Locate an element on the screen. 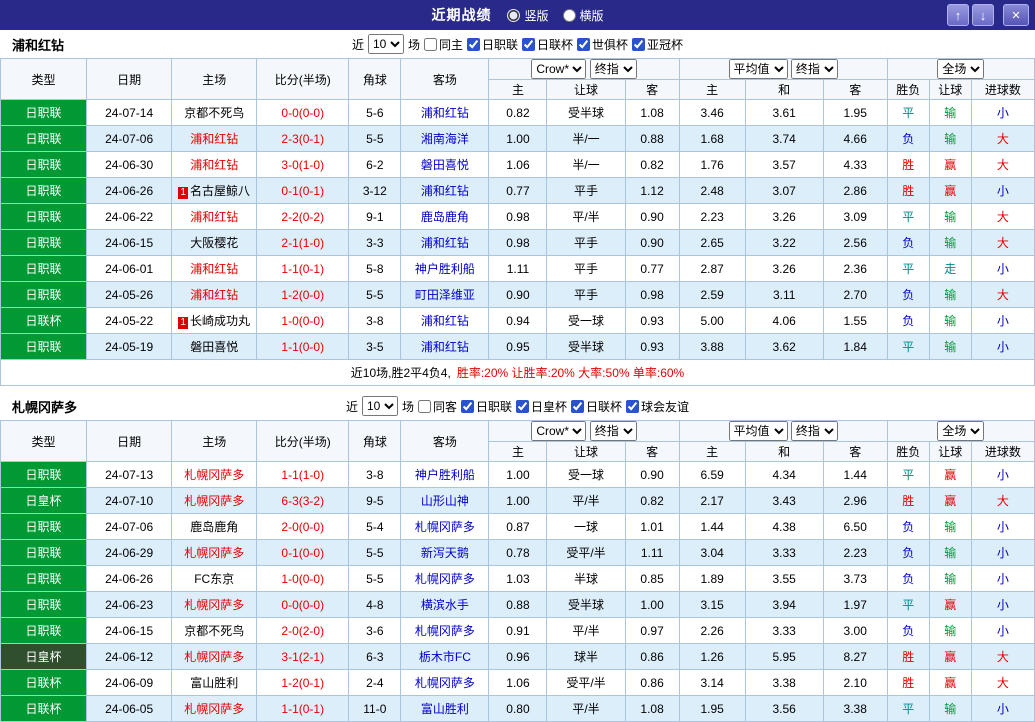 The image size is (1035, 722). score-link: 2-0(2-0) is located at coordinates (303, 630).